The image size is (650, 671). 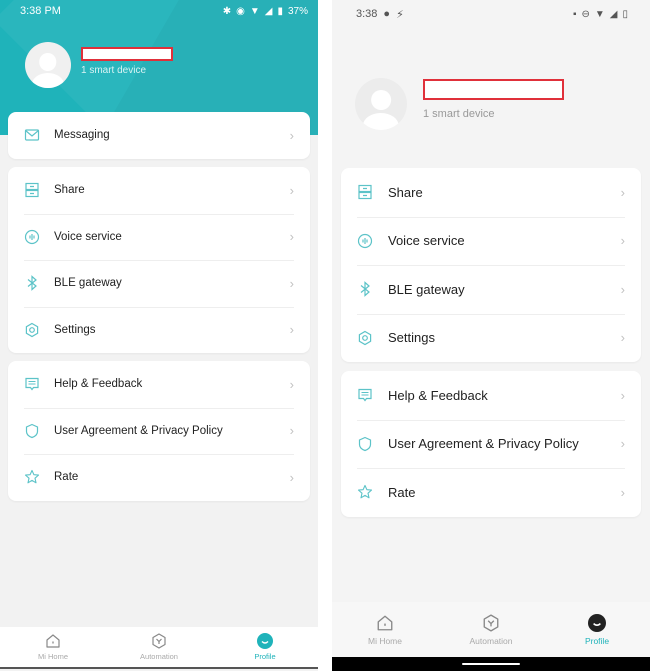 What do you see at coordinates (387, 14) in the screenshot?
I see `pocket-casts-icon: ●` at bounding box center [387, 14].